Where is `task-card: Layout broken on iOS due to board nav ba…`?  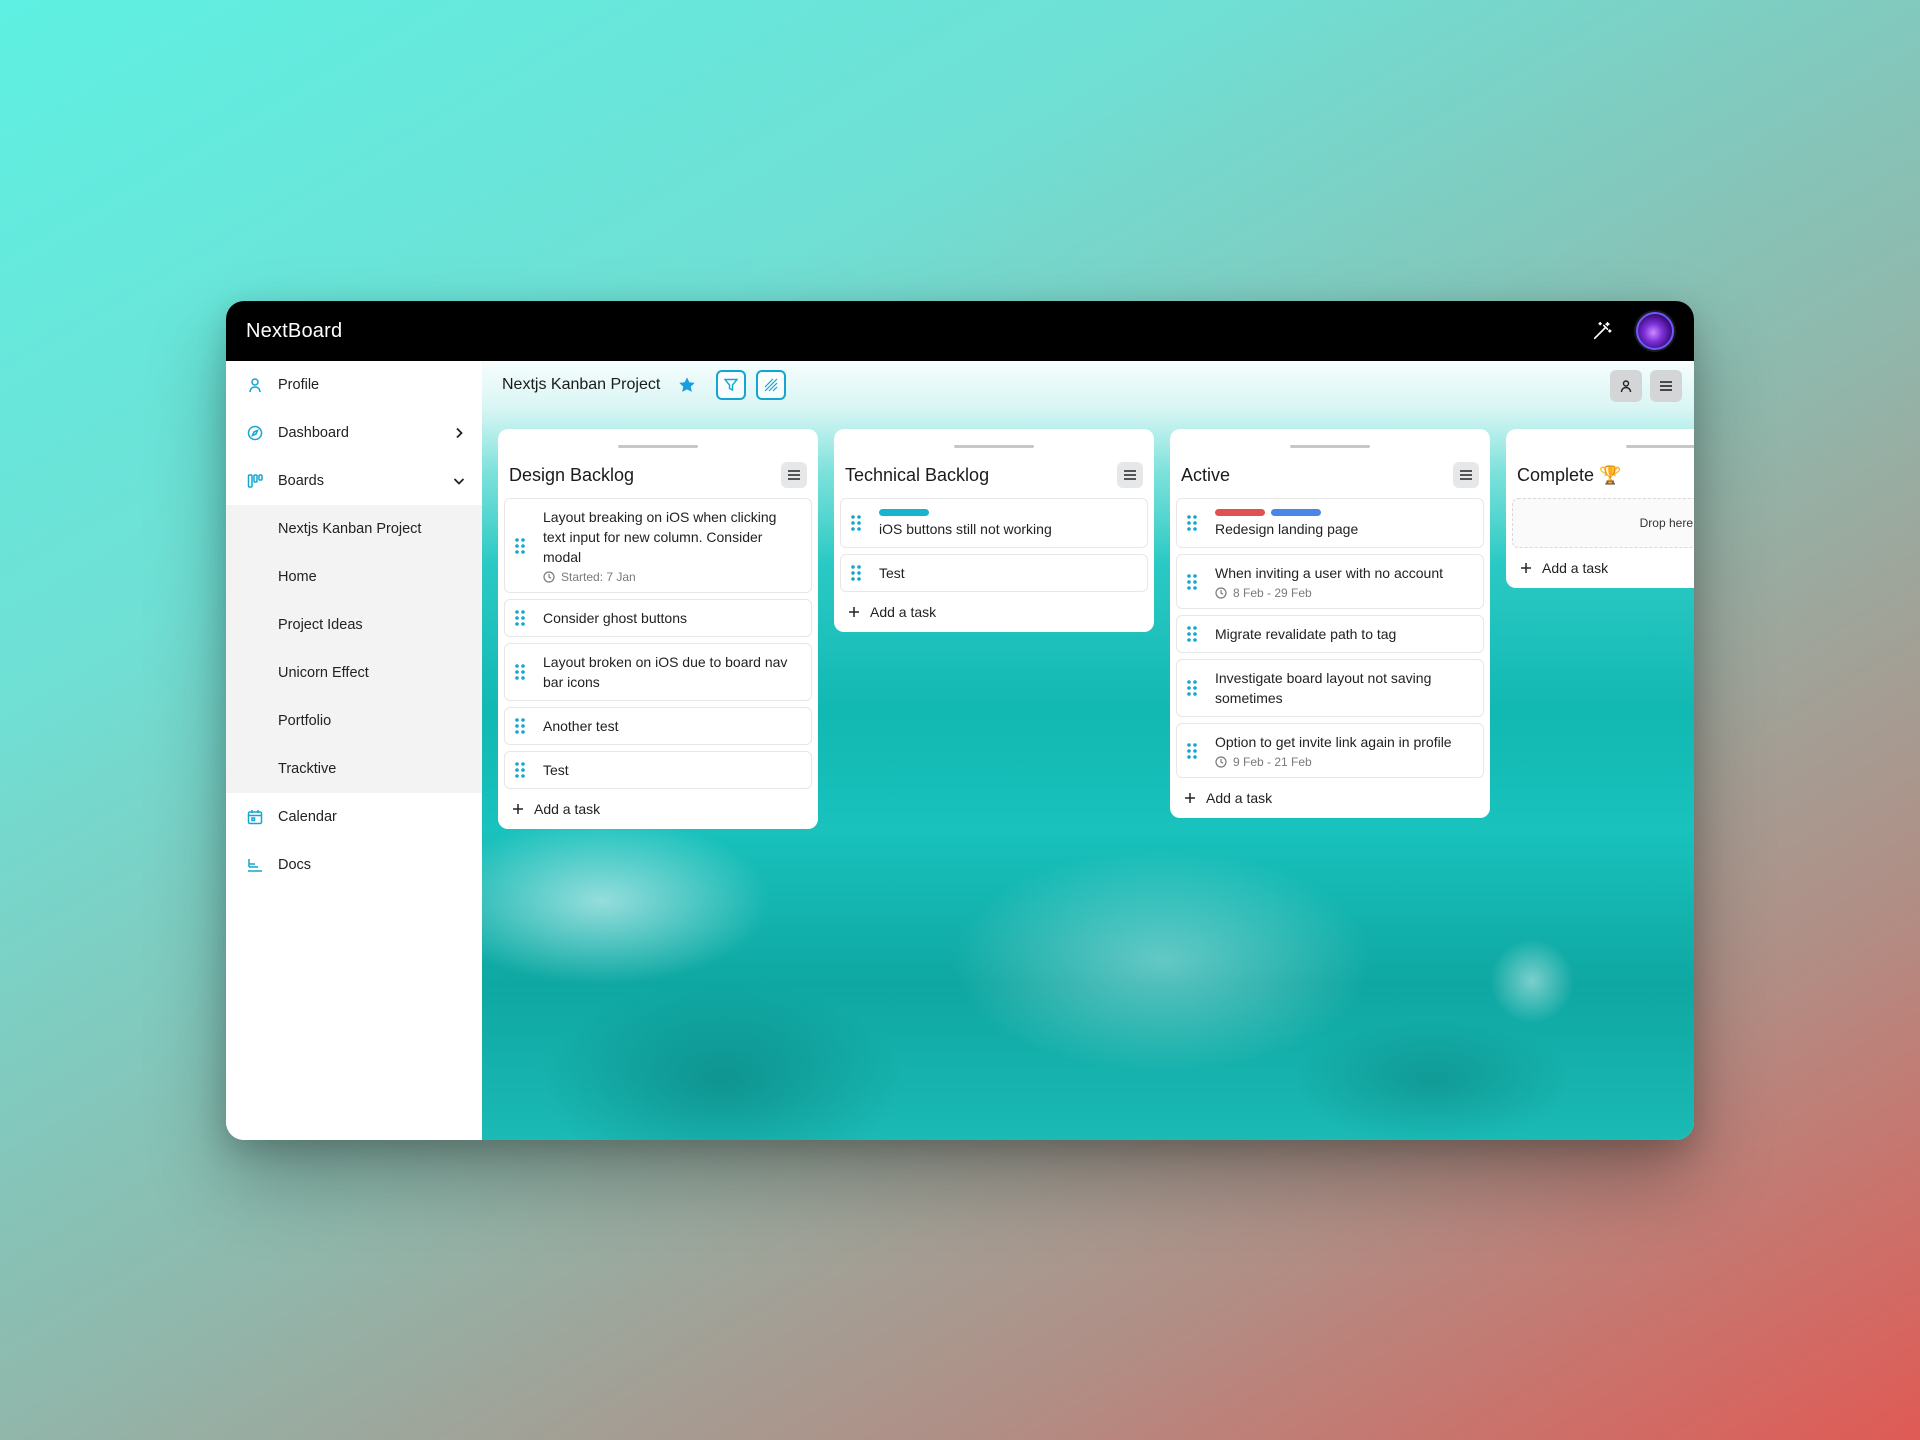
task-card: Layout broken on iOS due to board nav ba… is located at coordinates (658, 672).